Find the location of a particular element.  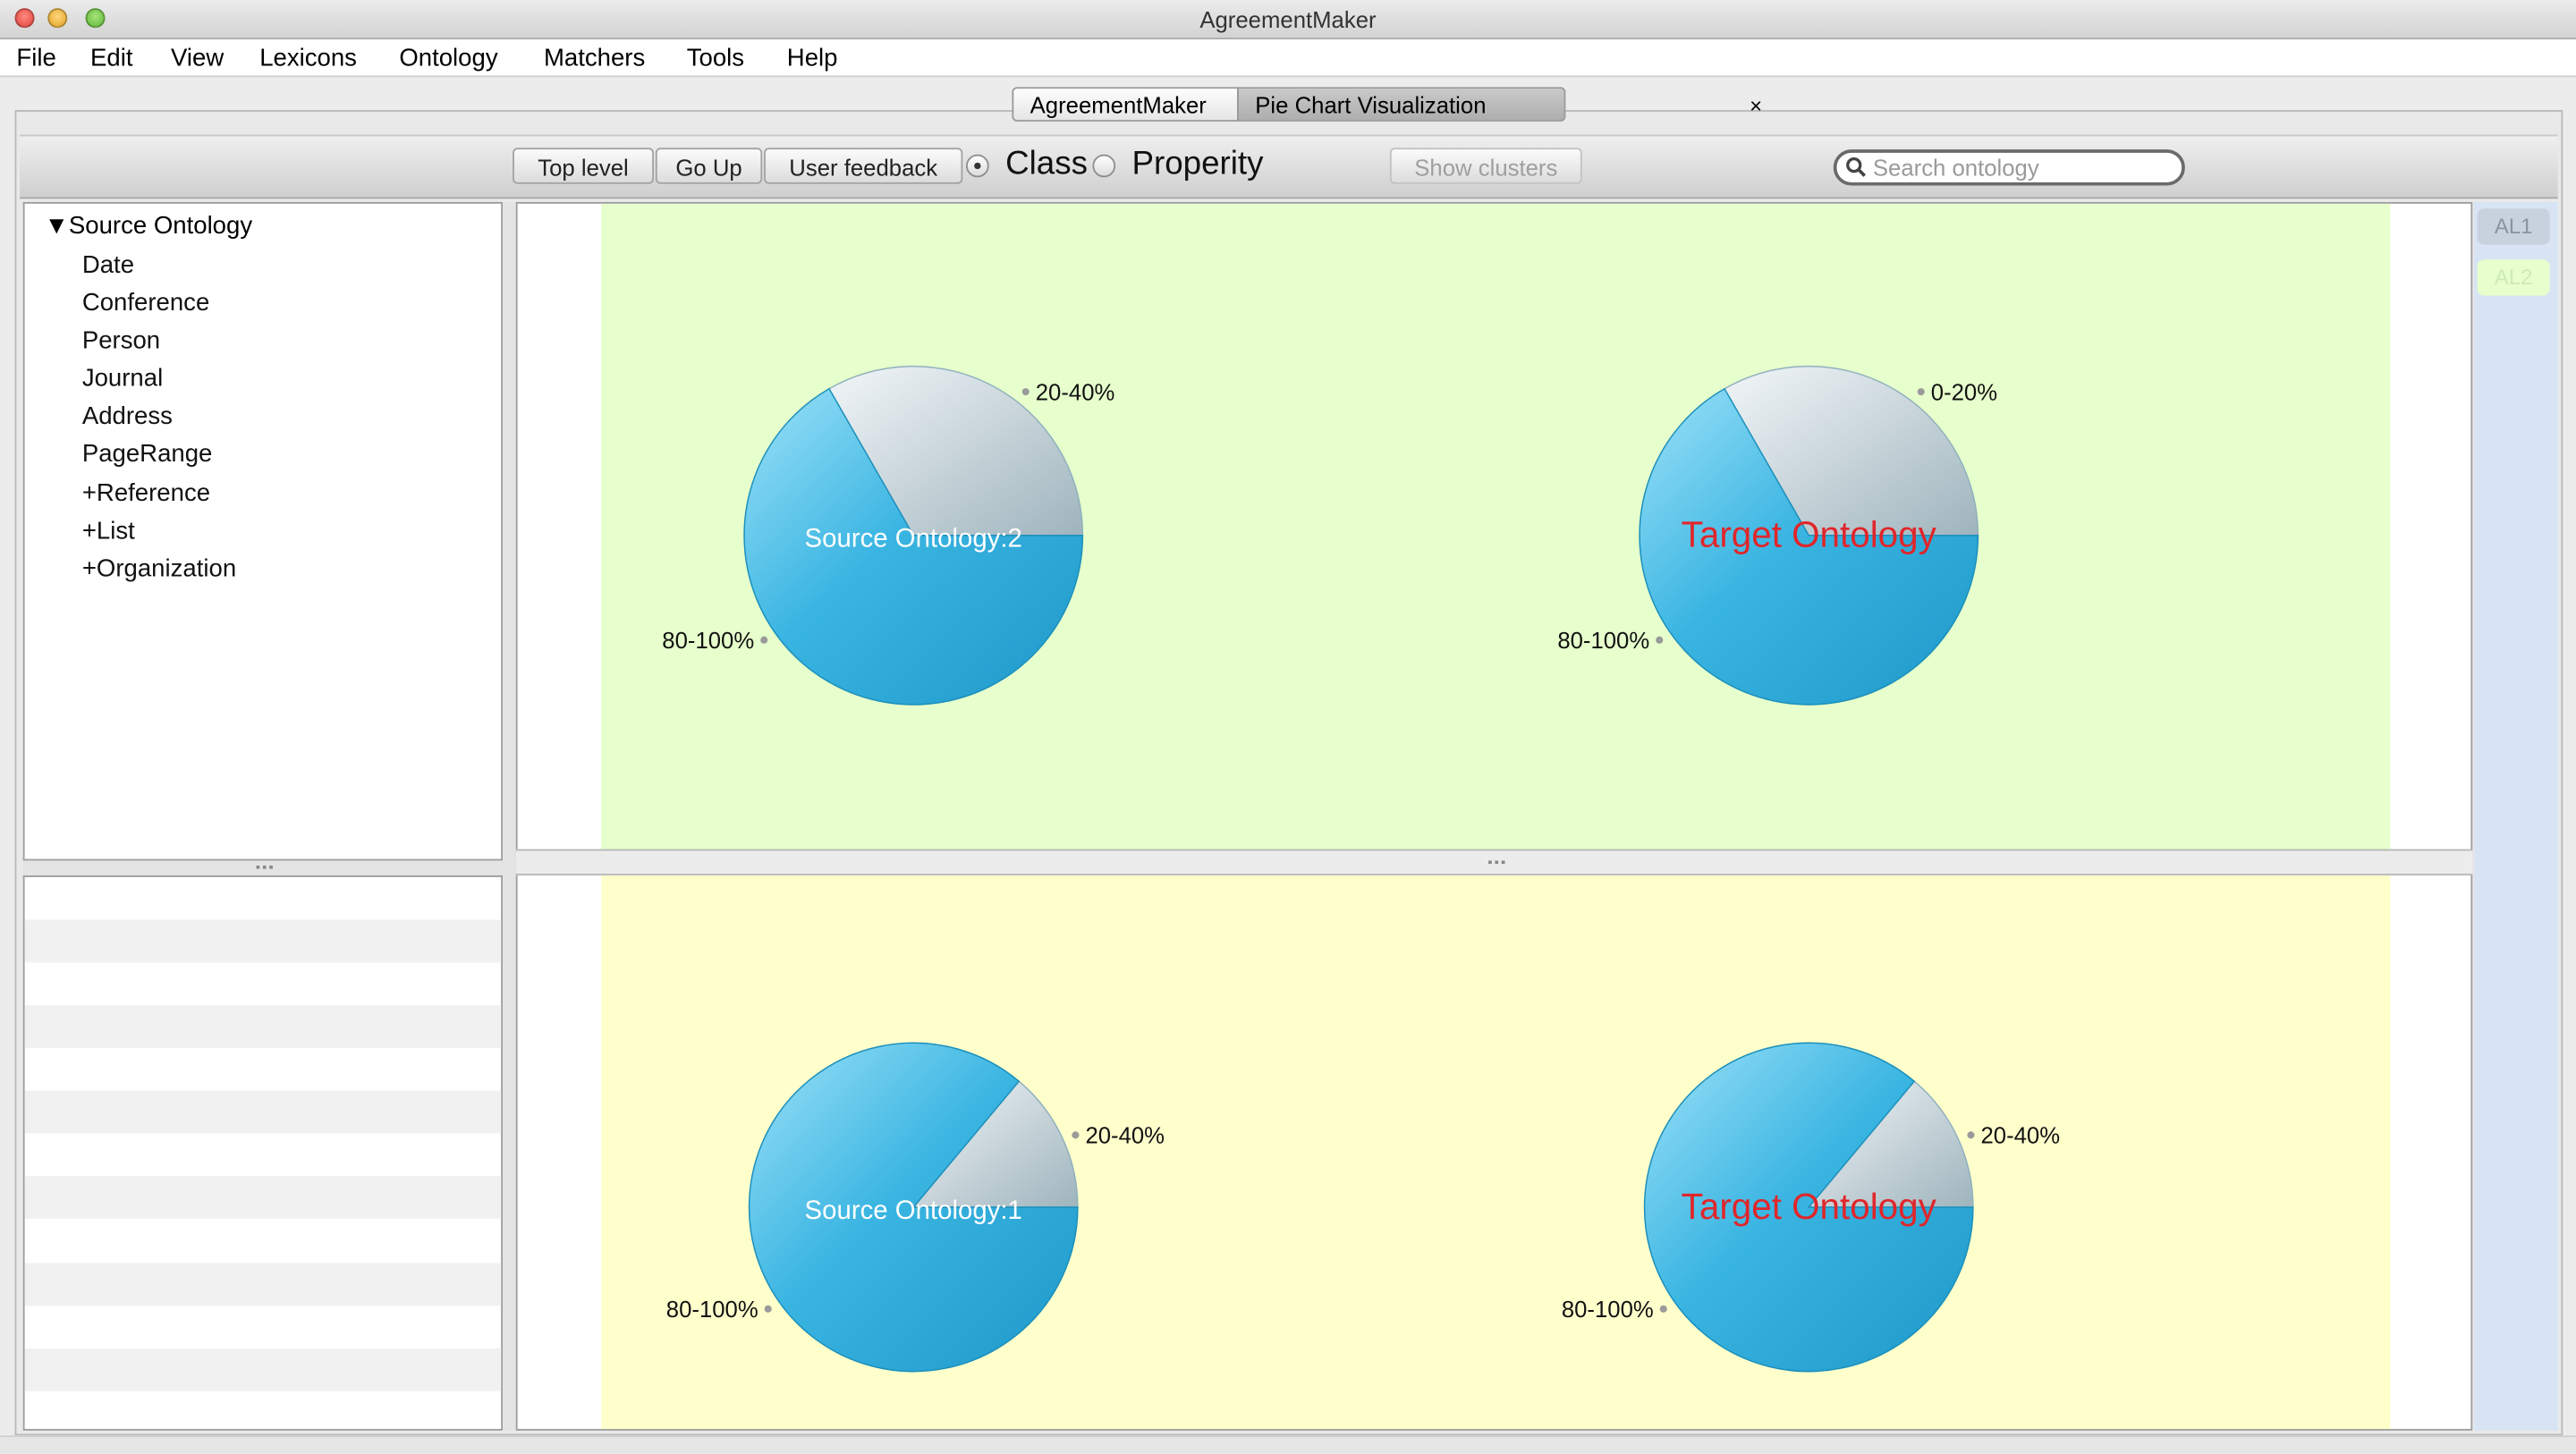

details-list is located at coordinates (263, 1153).